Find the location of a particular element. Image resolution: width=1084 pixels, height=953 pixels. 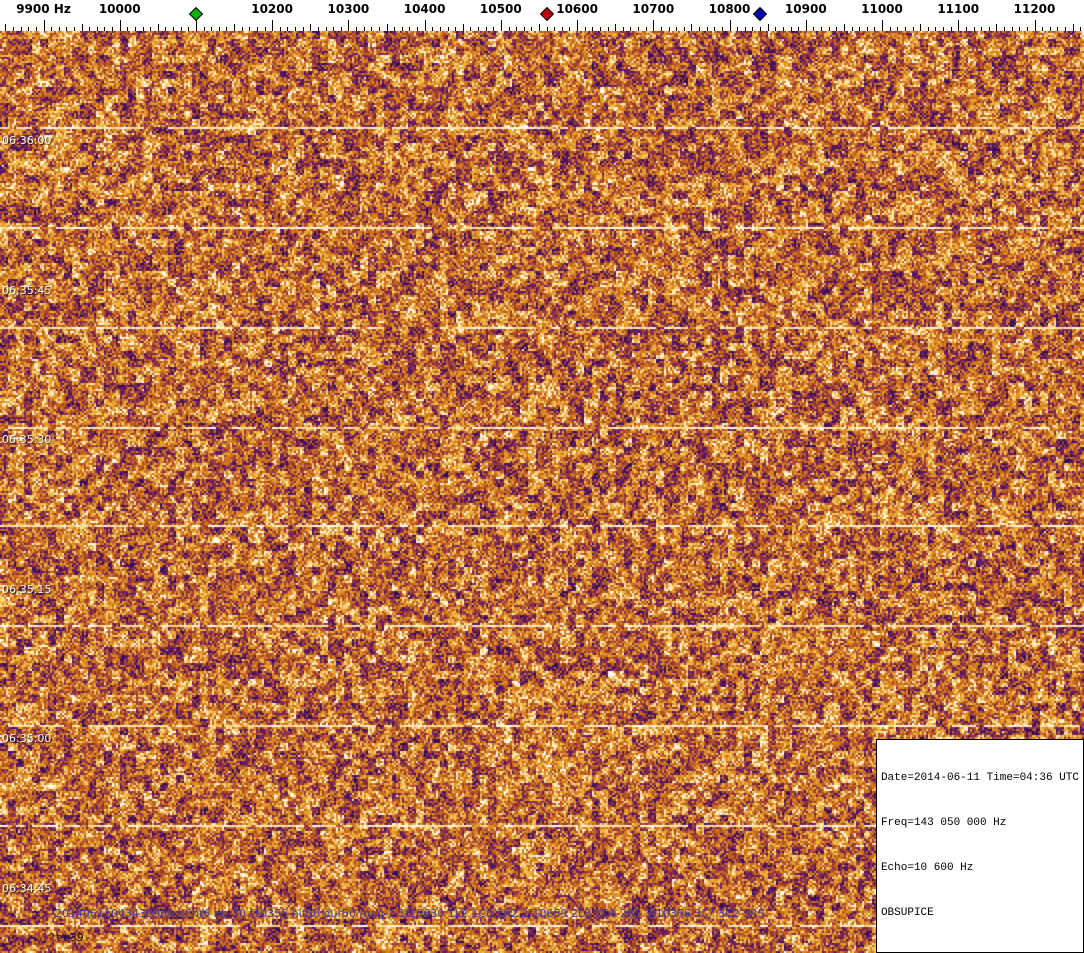

freq-tick-label: 10800 is located at coordinates (729, 9).